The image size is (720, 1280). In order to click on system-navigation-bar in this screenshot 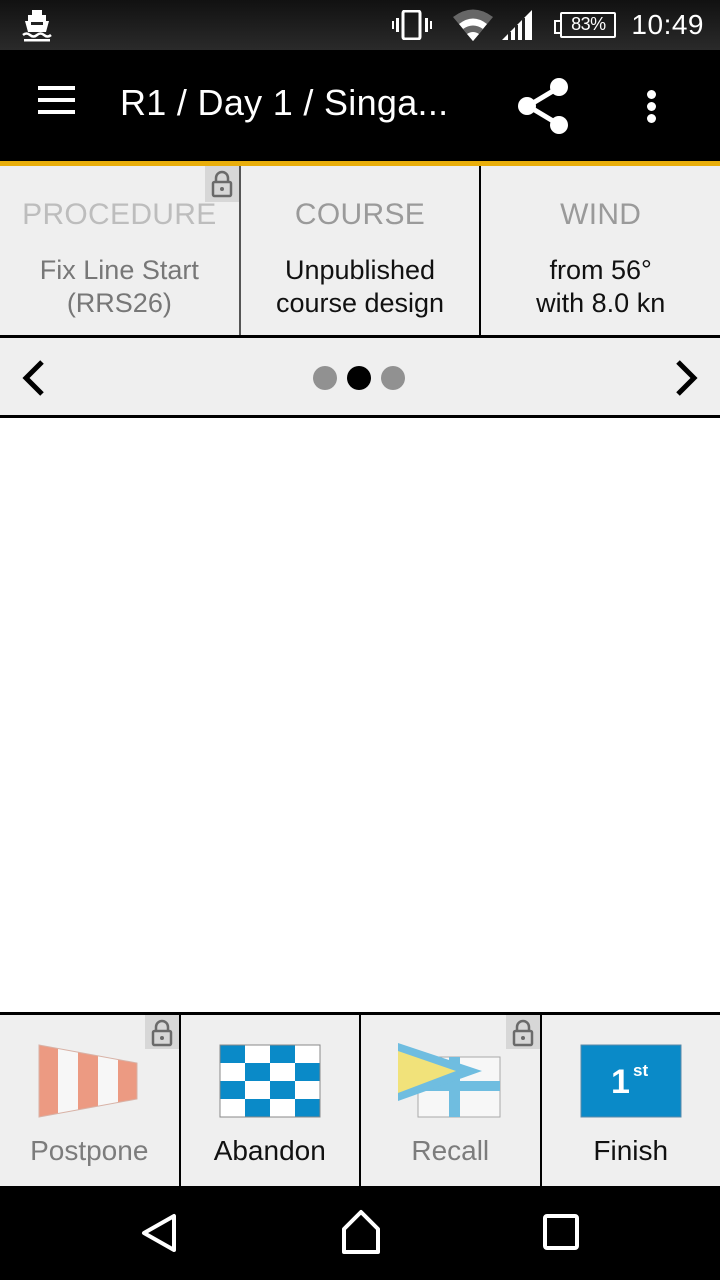, I will do `click(360, 1233)`.